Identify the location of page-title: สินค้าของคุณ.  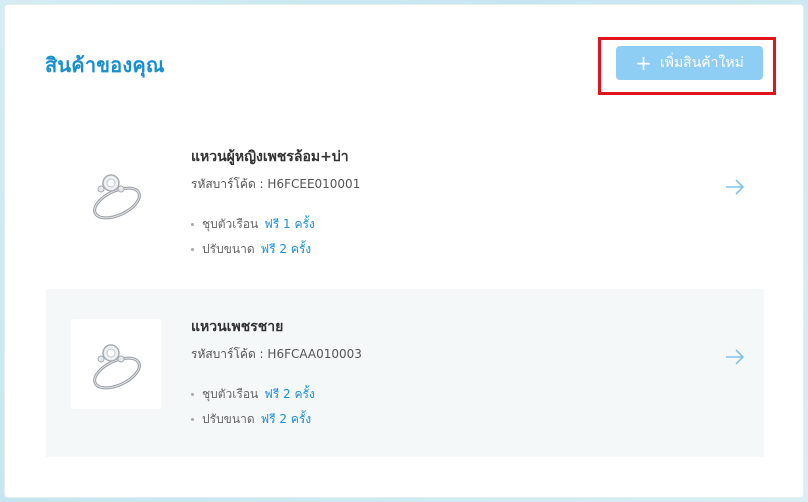
(105, 65).